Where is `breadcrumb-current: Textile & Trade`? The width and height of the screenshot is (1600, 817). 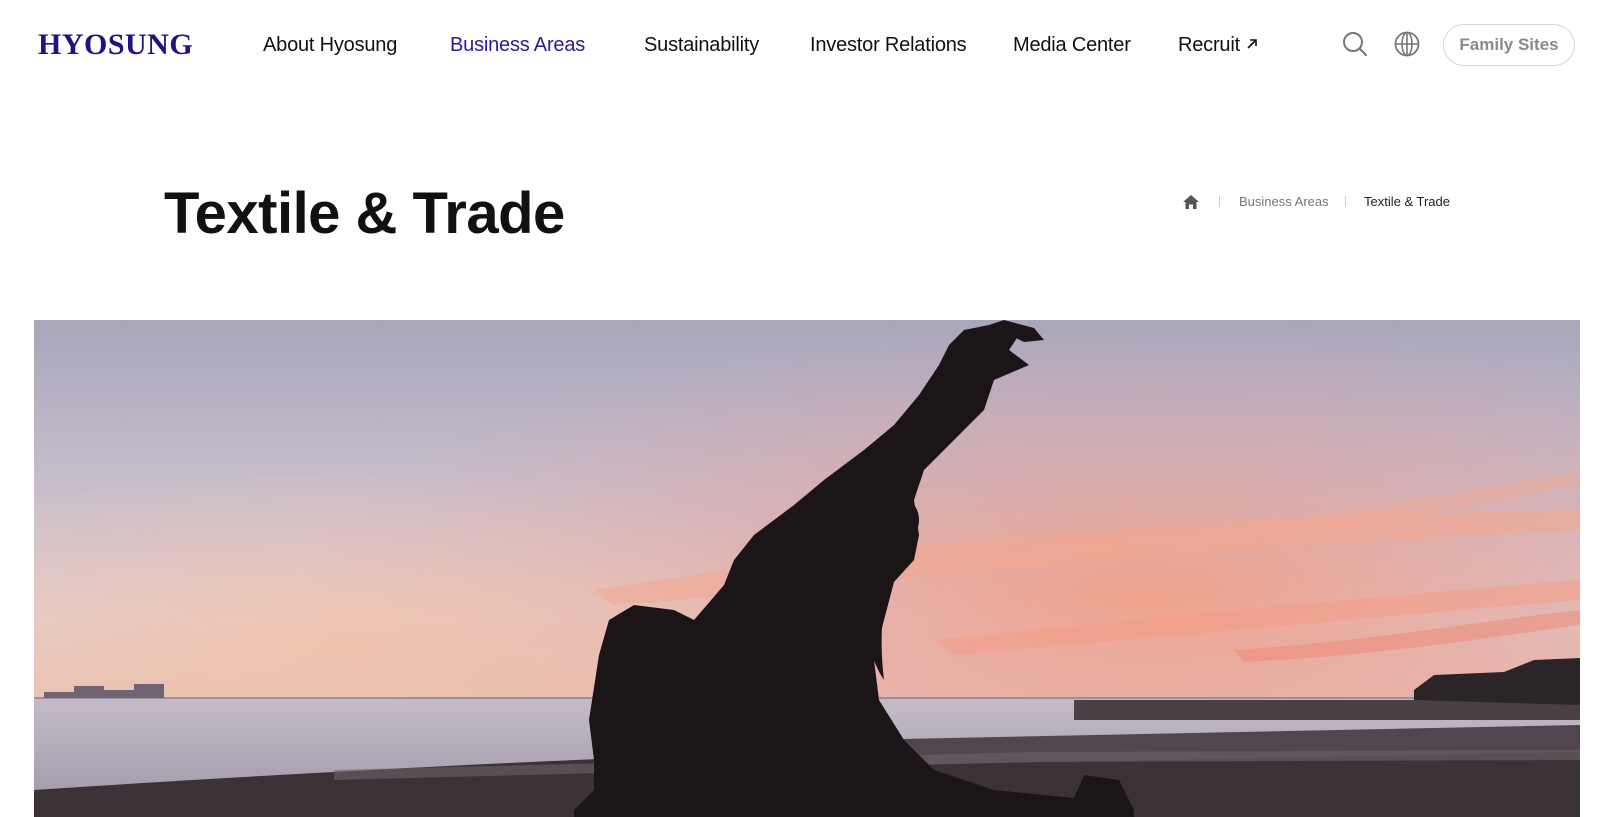
breadcrumb-current: Textile & Trade is located at coordinates (1407, 201).